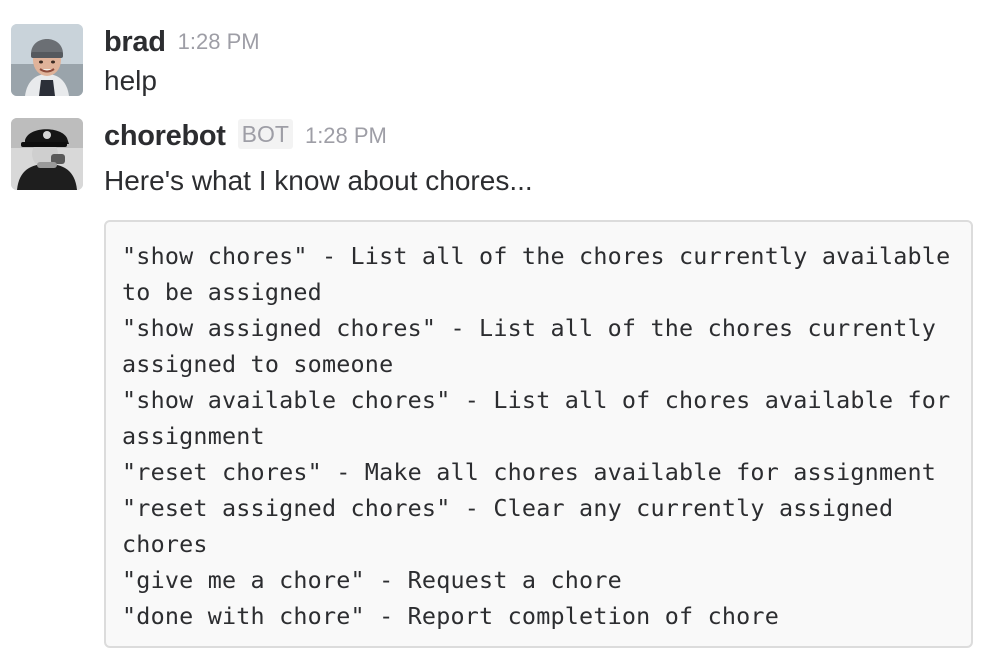 This screenshot has width=987, height=662. I want to click on code-line: chores, so click(165, 544).